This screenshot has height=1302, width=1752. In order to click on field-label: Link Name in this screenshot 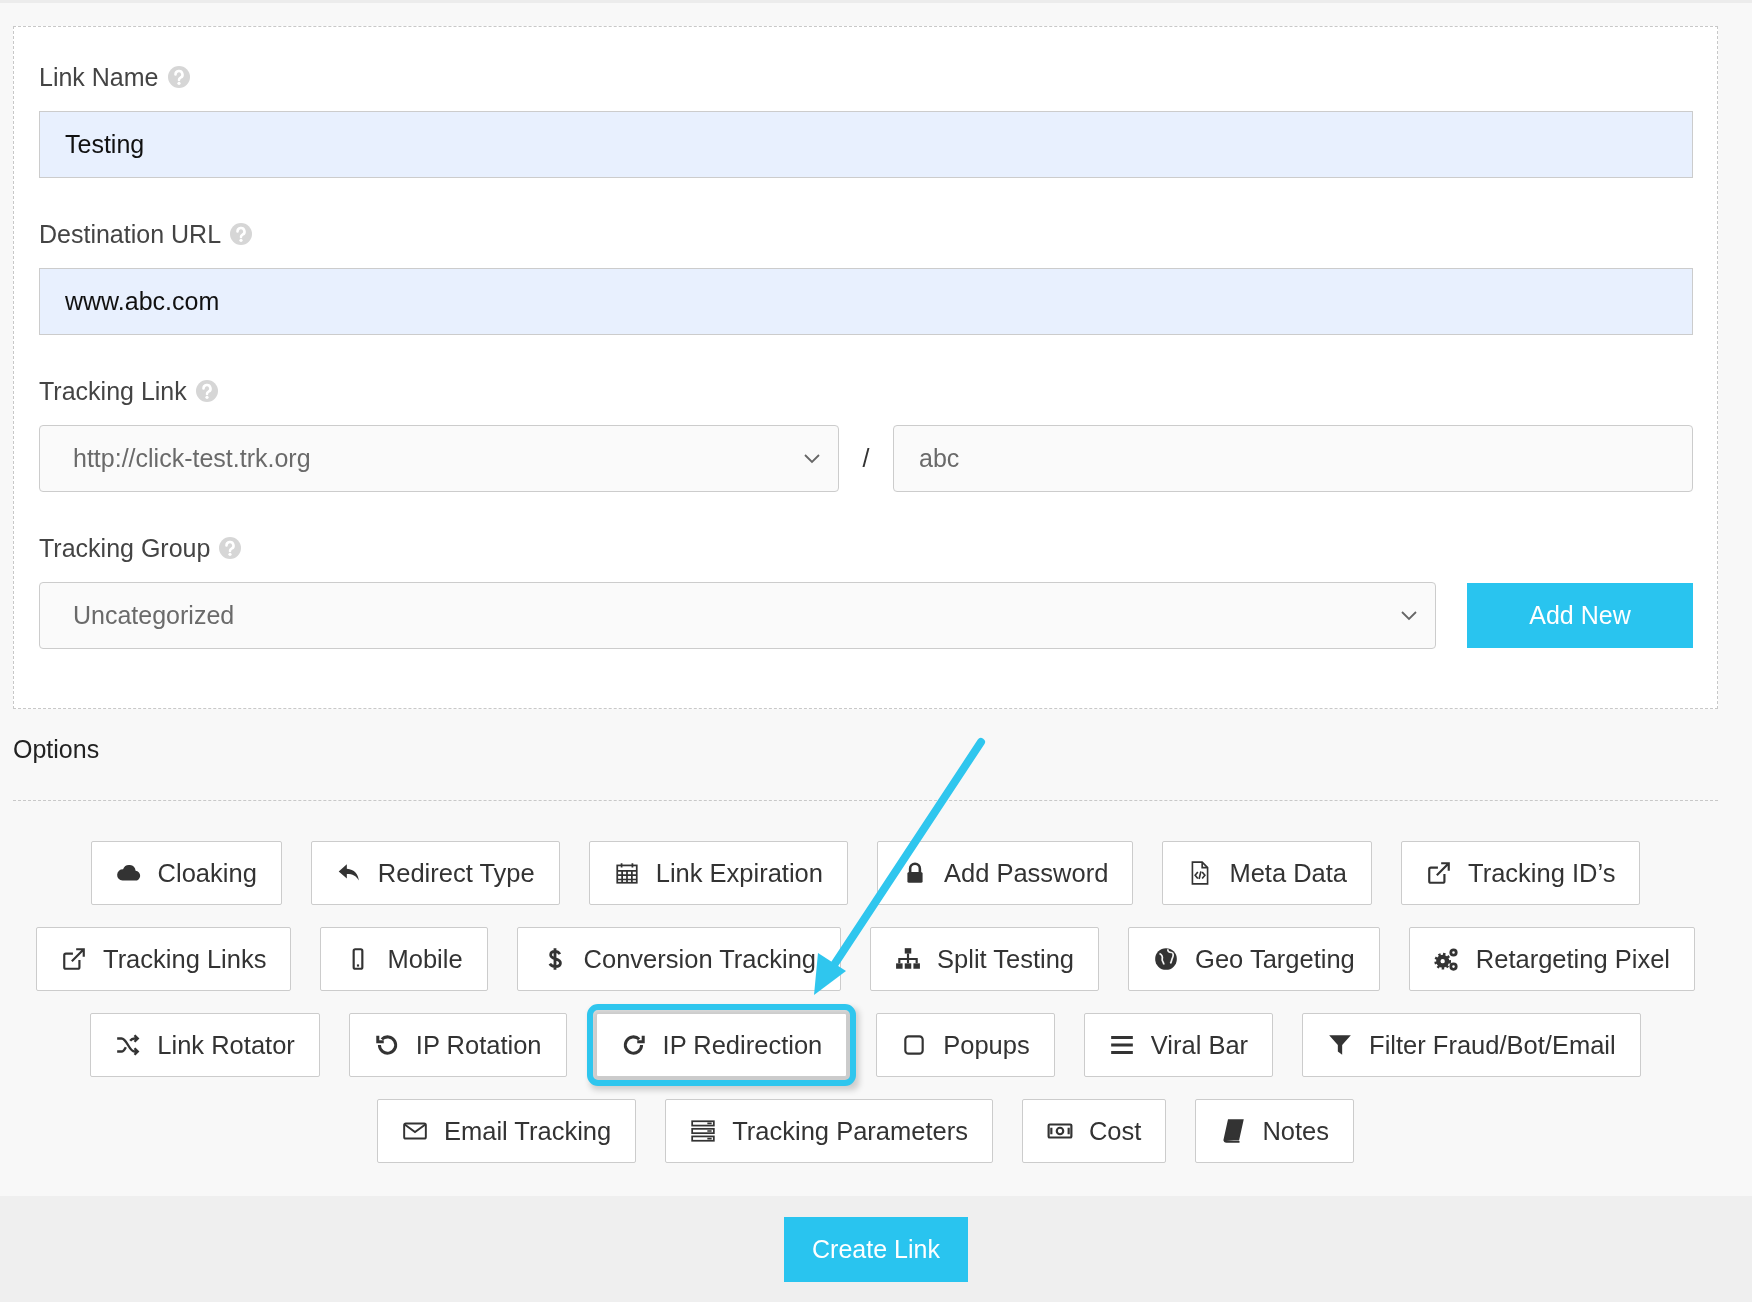, I will do `click(99, 77)`.